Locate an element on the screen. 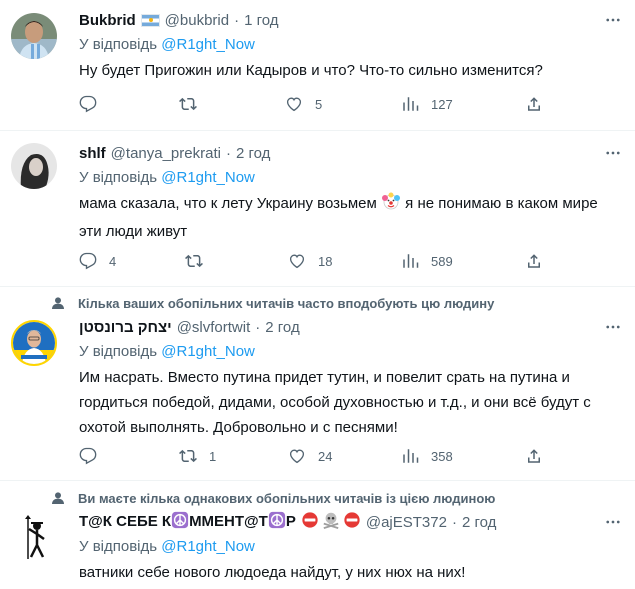  tweet-header: יצחק ברונסטן @slvfortwit · 2 год is located at coordinates (189, 327).